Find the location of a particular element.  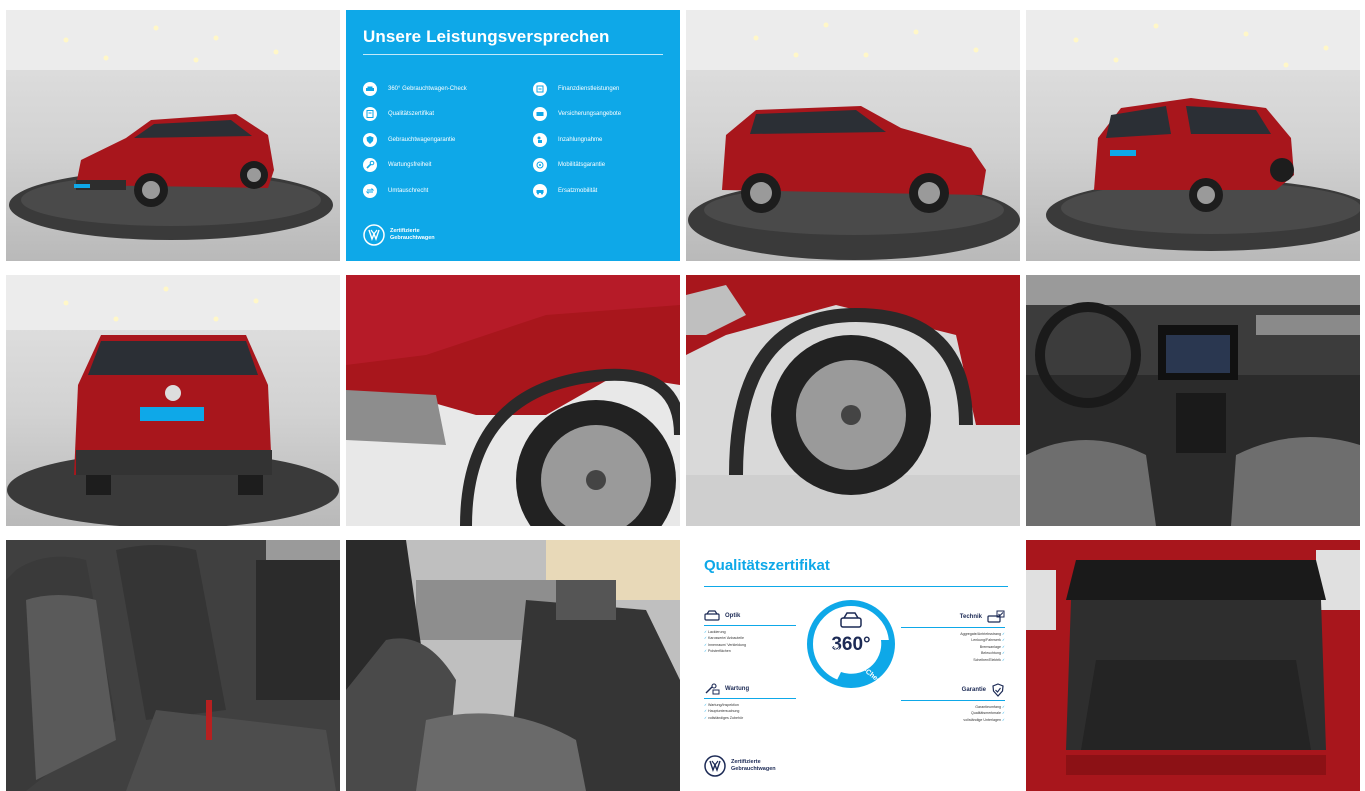

promise-title: Unsere Leistungsversprechen is located at coordinates (486, 36).